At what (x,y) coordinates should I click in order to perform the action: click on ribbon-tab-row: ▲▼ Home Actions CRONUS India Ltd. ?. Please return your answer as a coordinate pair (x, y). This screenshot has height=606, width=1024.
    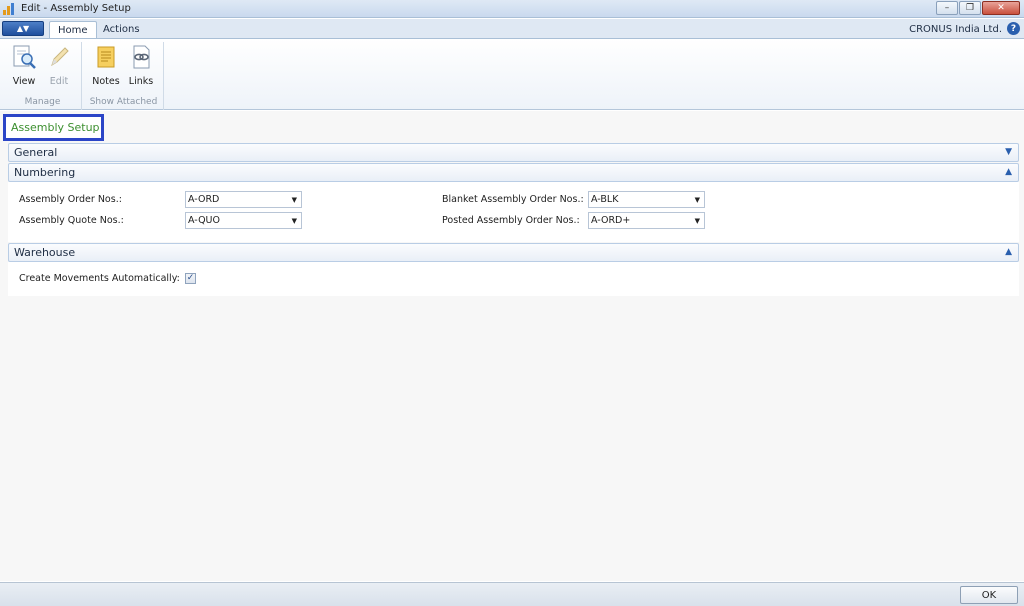
    Looking at the image, I should click on (512, 29).